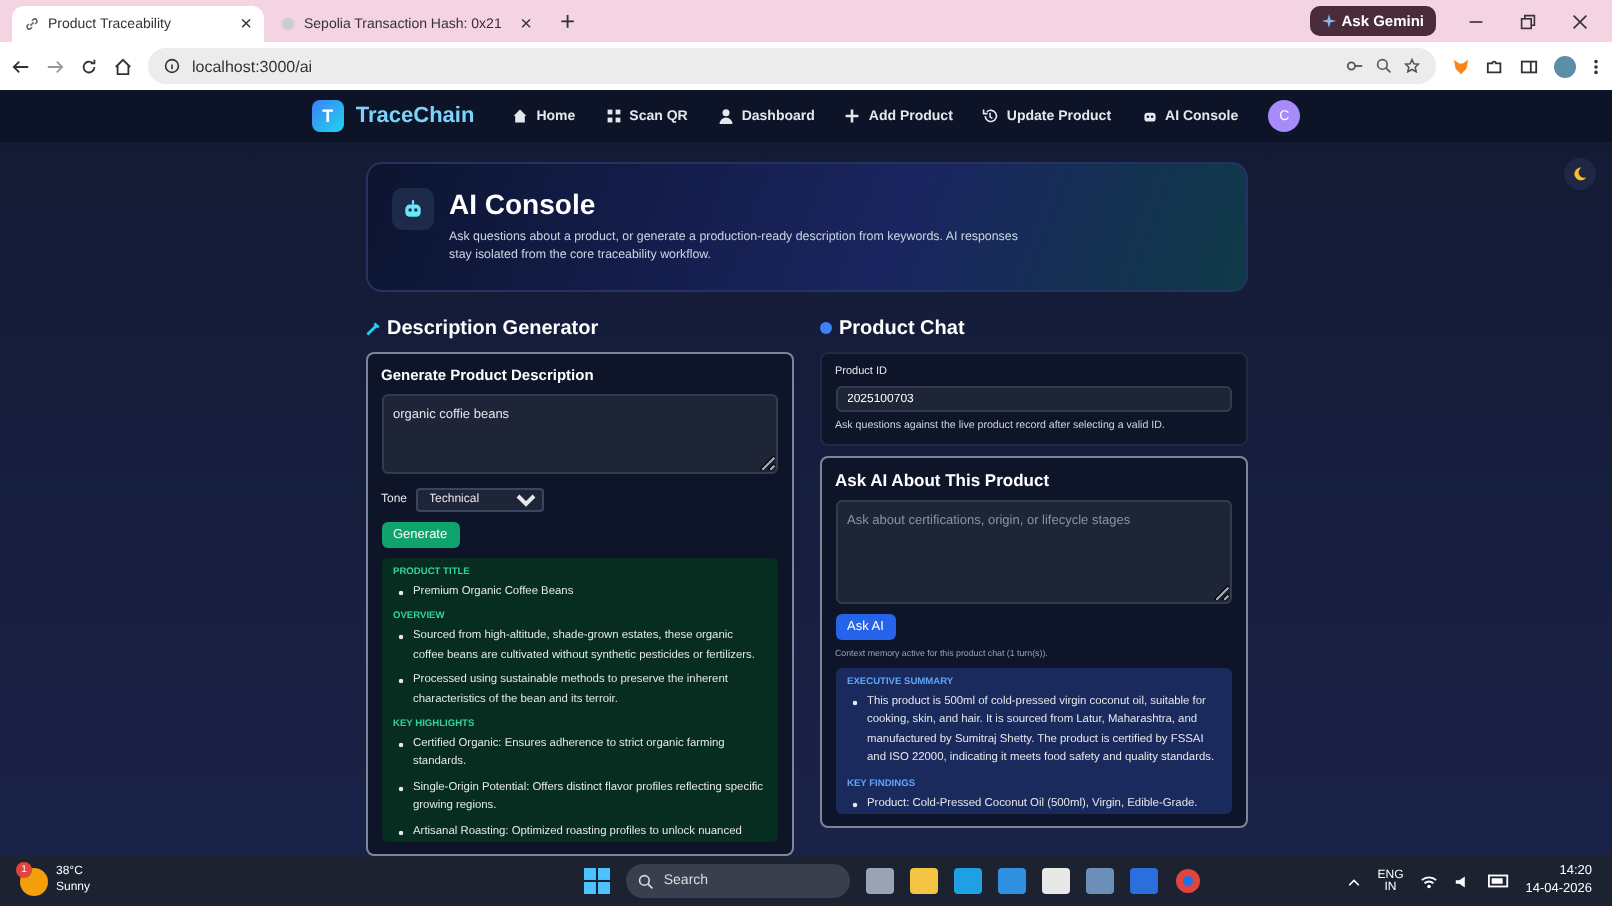  Describe the element at coordinates (172, 66) in the screenshot. I see `info-icon` at that location.